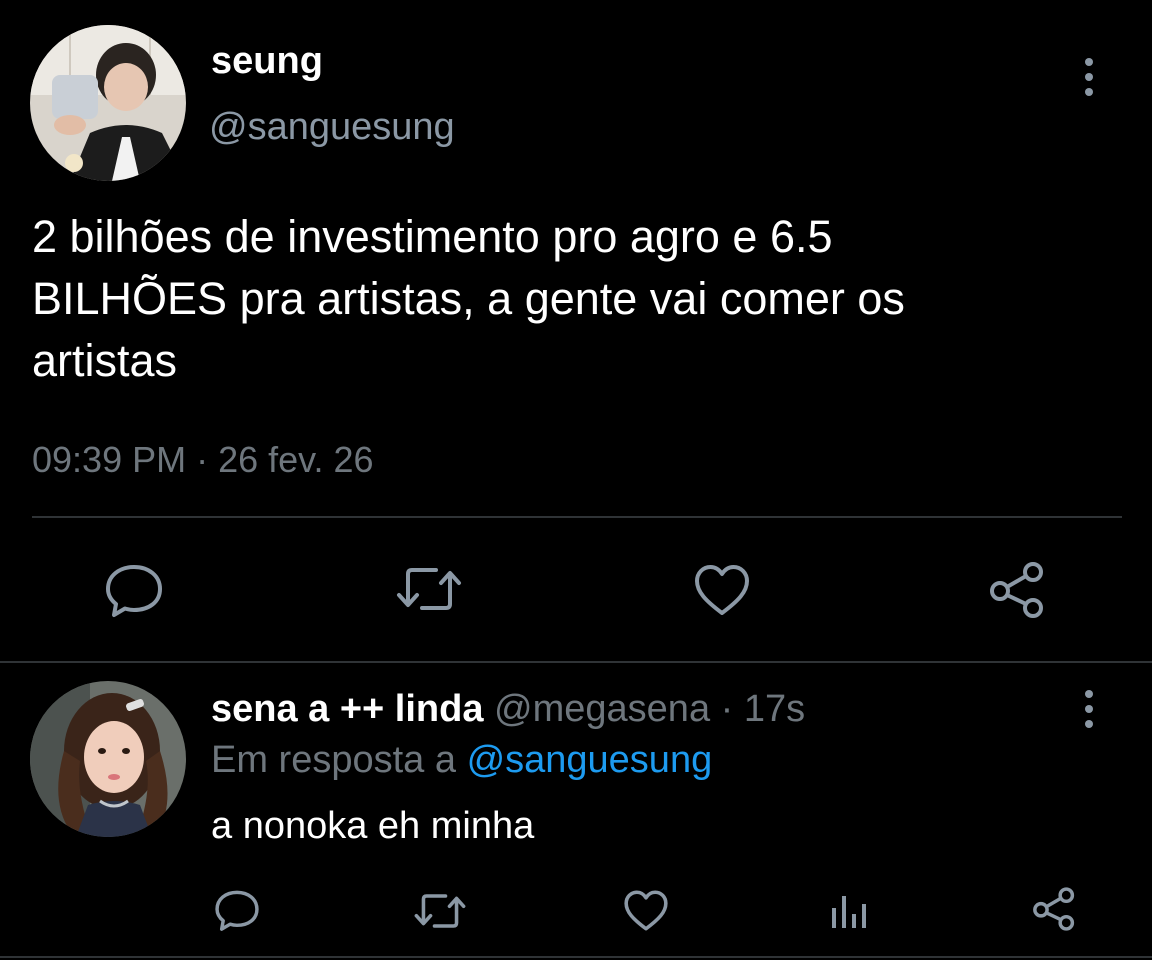 The height and width of the screenshot is (960, 1152). I want to click on reply-like-button, so click(646, 913).